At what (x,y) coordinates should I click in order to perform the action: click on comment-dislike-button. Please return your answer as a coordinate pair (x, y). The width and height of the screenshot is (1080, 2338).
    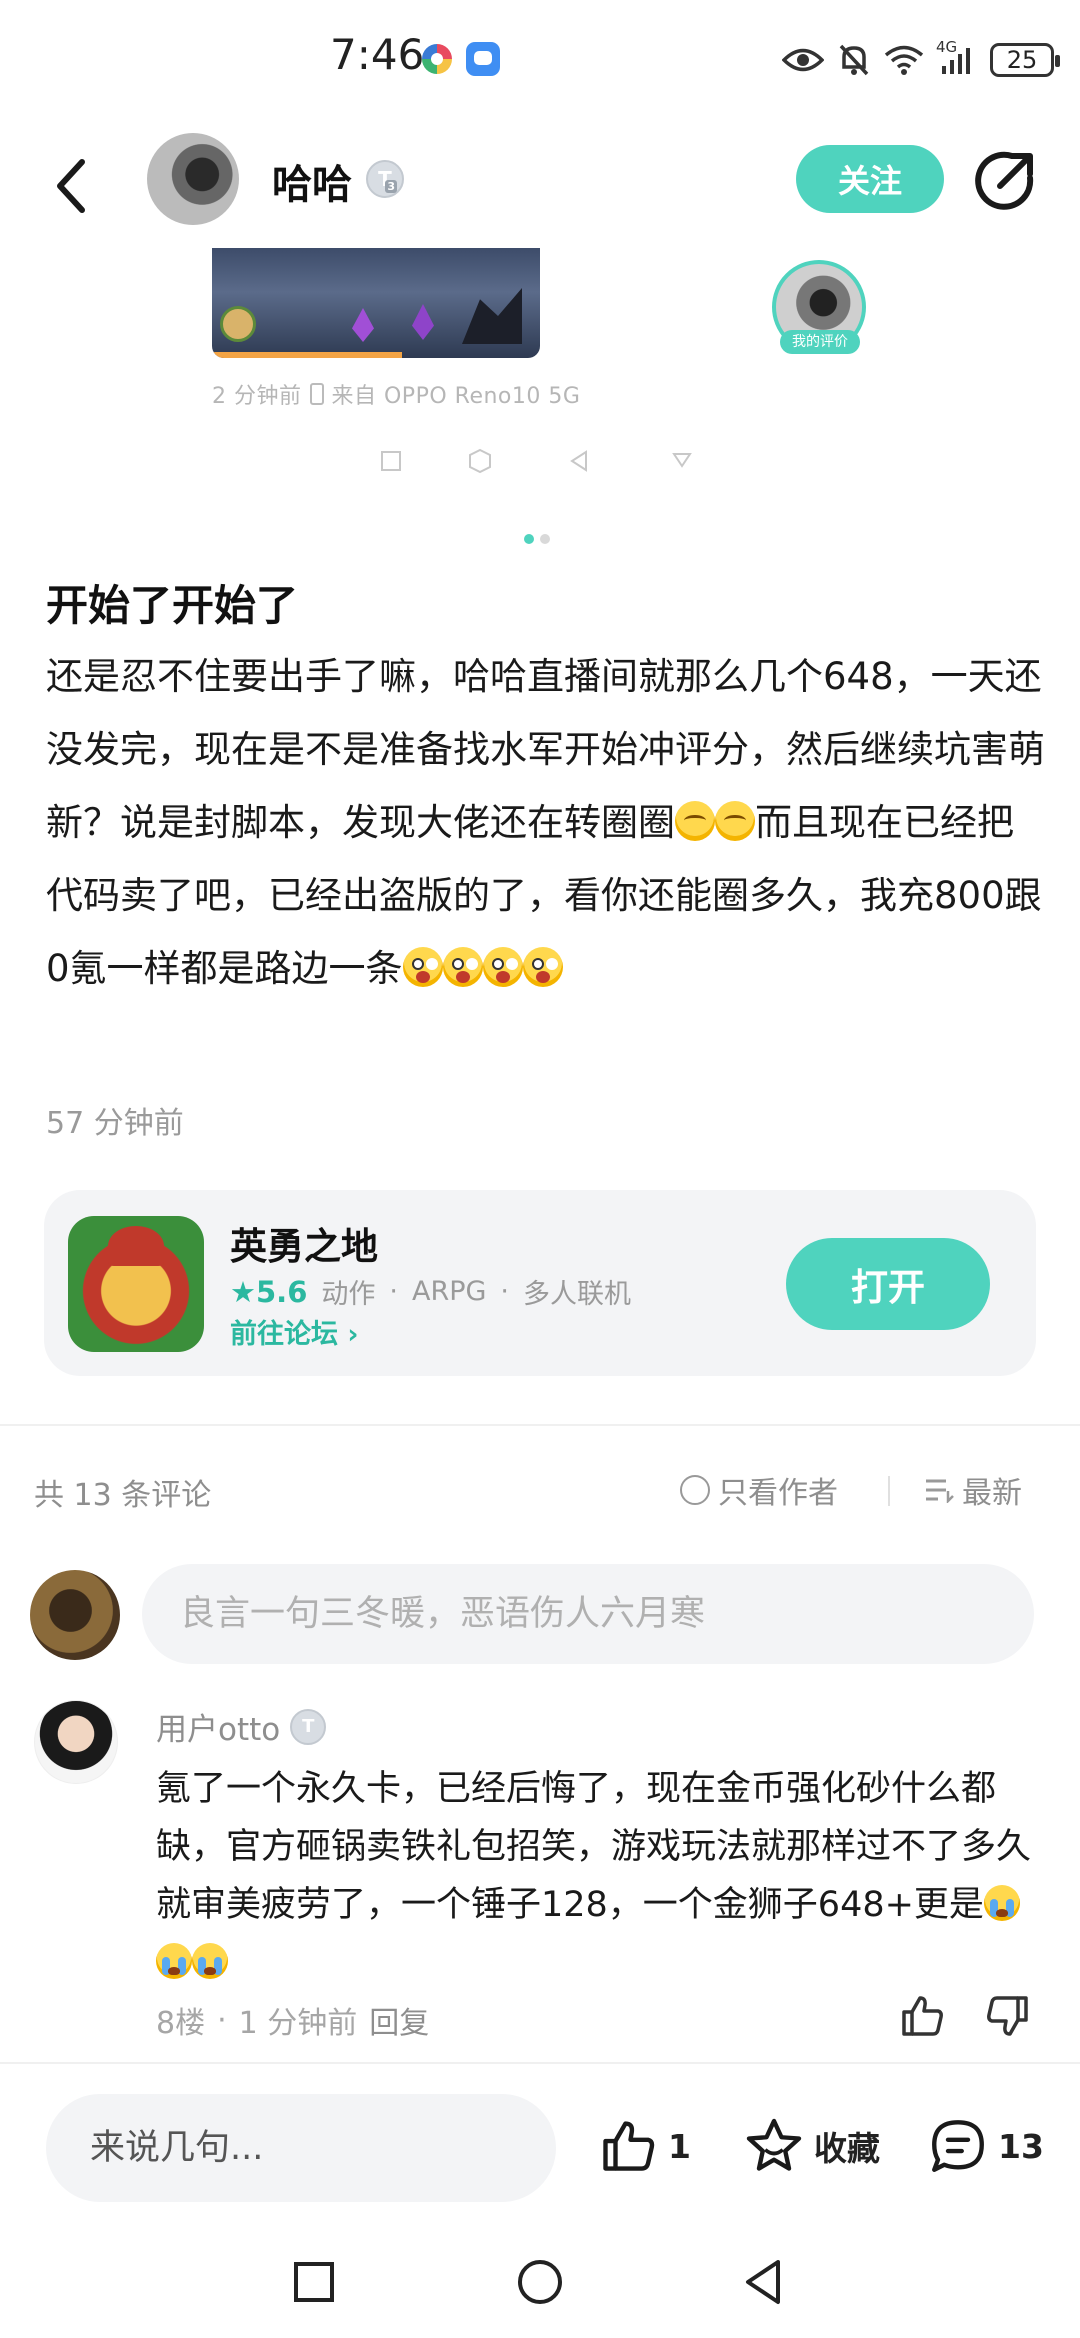
    Looking at the image, I should click on (1008, 2016).